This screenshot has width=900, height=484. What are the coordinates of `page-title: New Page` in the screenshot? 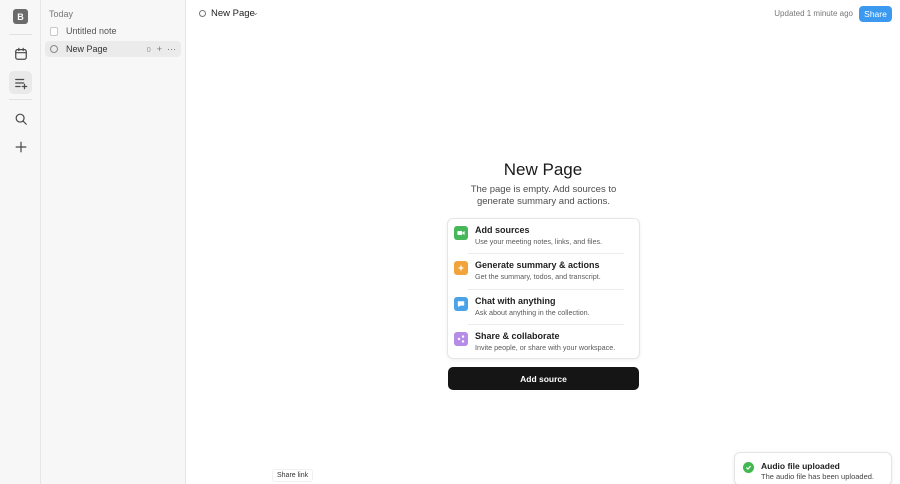 It's located at (543, 169).